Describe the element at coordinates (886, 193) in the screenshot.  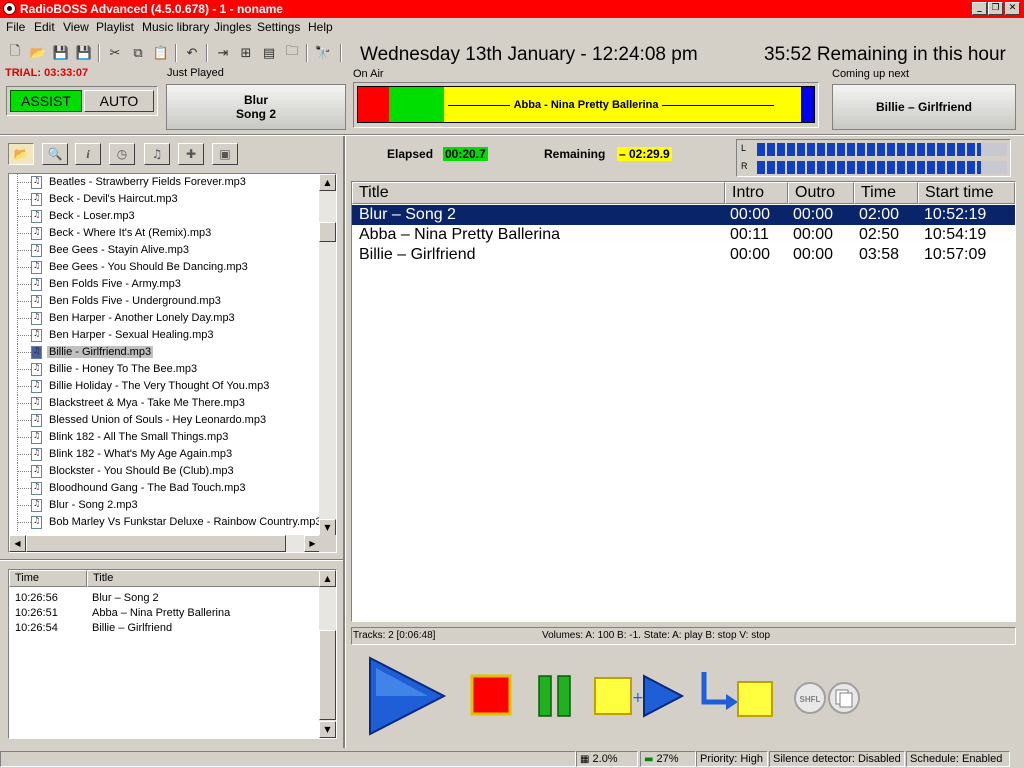
I see `col-time: Time` at that location.